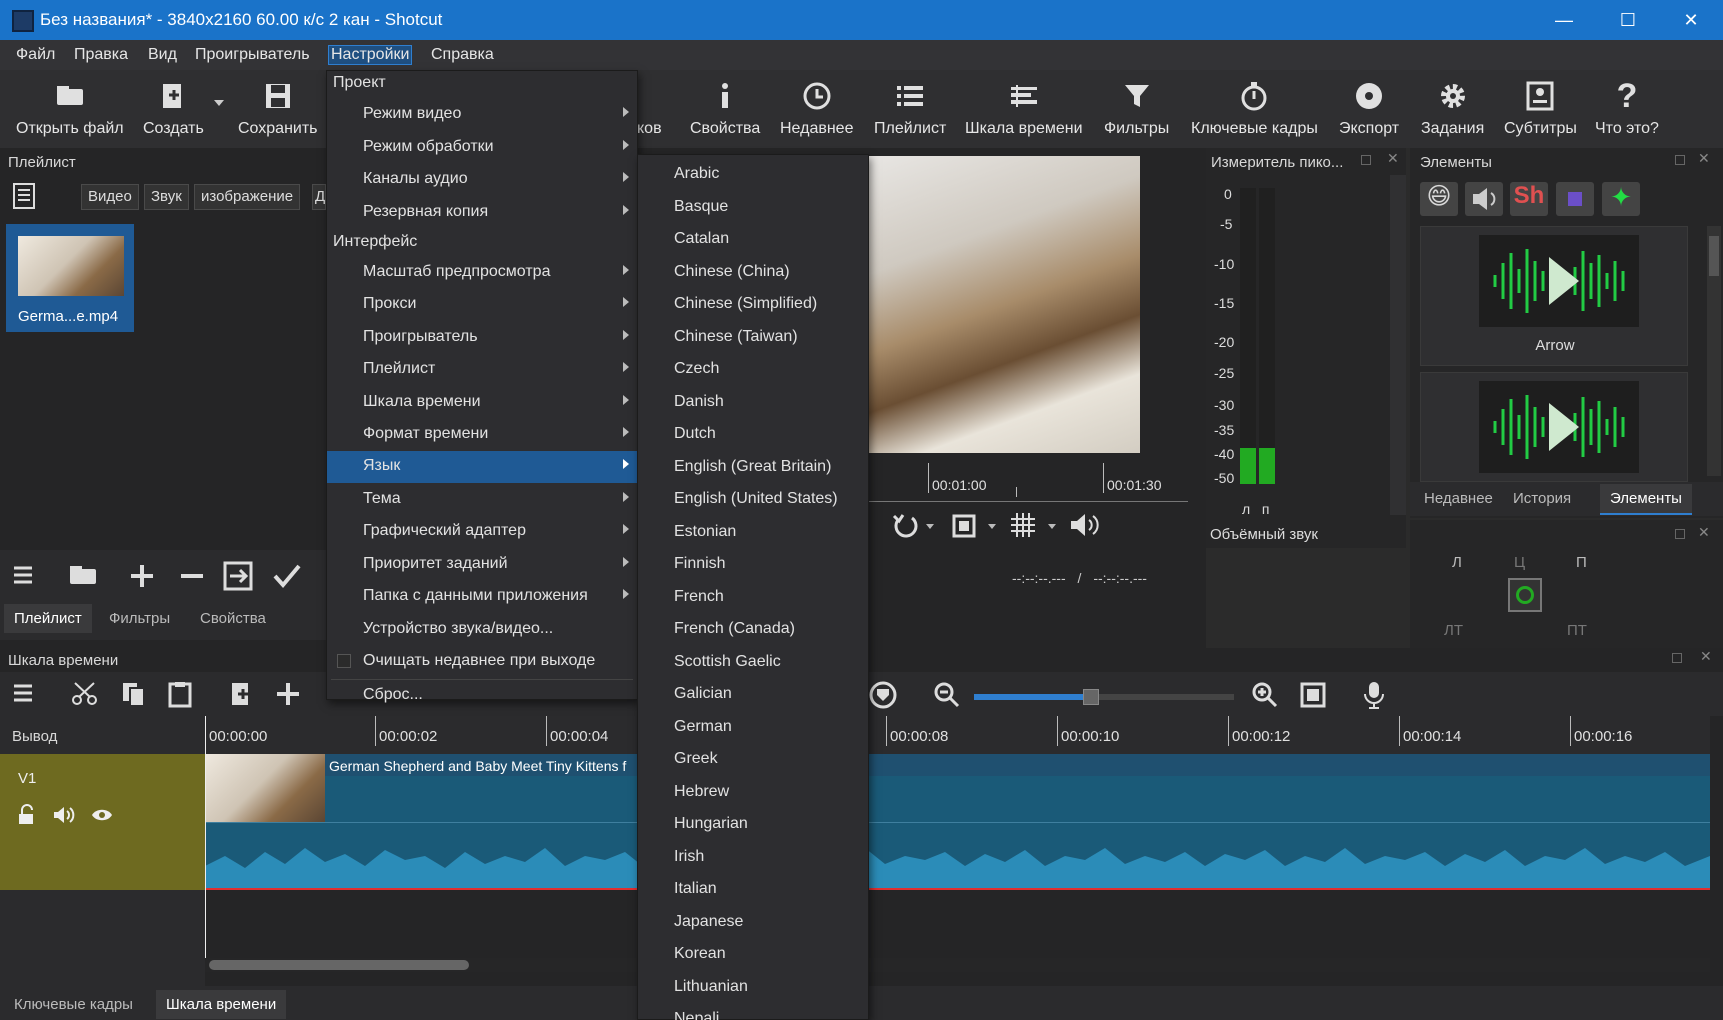 This screenshot has height=1020, width=1723. Describe the element at coordinates (948, 697) in the screenshot. I see `zoom-out-icon` at that location.